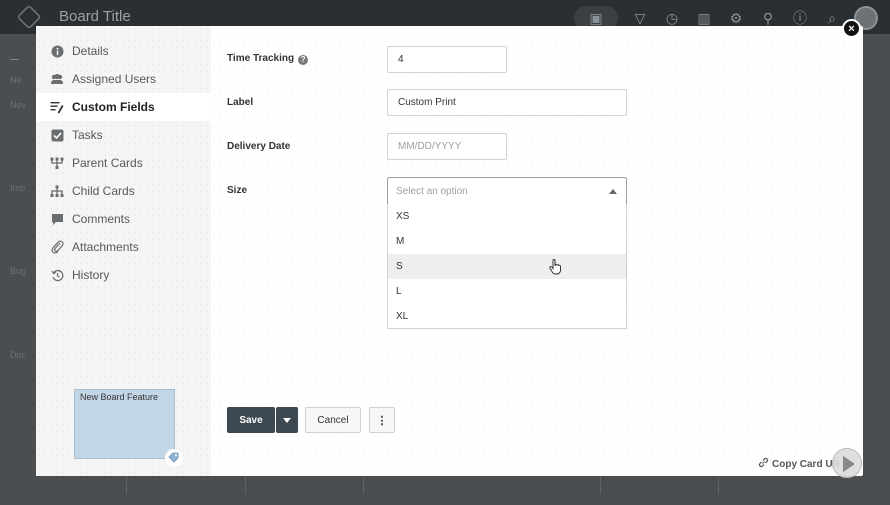  What do you see at coordinates (259, 146) in the screenshot?
I see `delivery-date-label: Delivery Date` at bounding box center [259, 146].